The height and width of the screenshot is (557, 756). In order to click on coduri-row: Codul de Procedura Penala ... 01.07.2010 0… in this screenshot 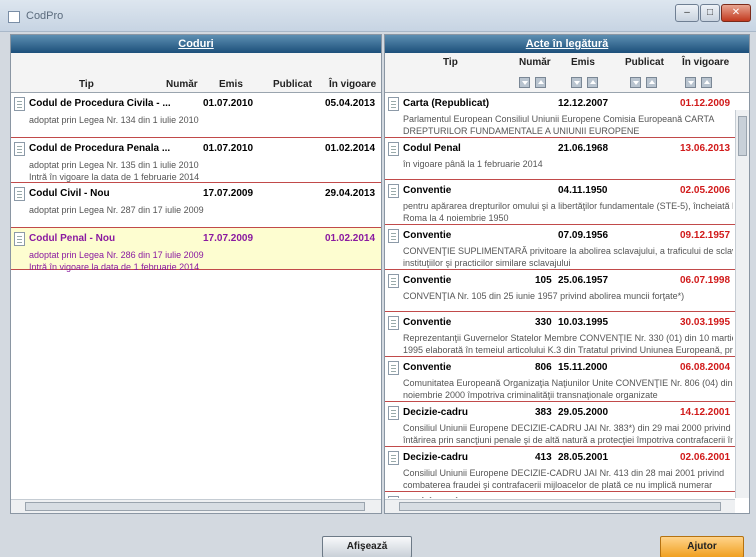, I will do `click(196, 160)`.